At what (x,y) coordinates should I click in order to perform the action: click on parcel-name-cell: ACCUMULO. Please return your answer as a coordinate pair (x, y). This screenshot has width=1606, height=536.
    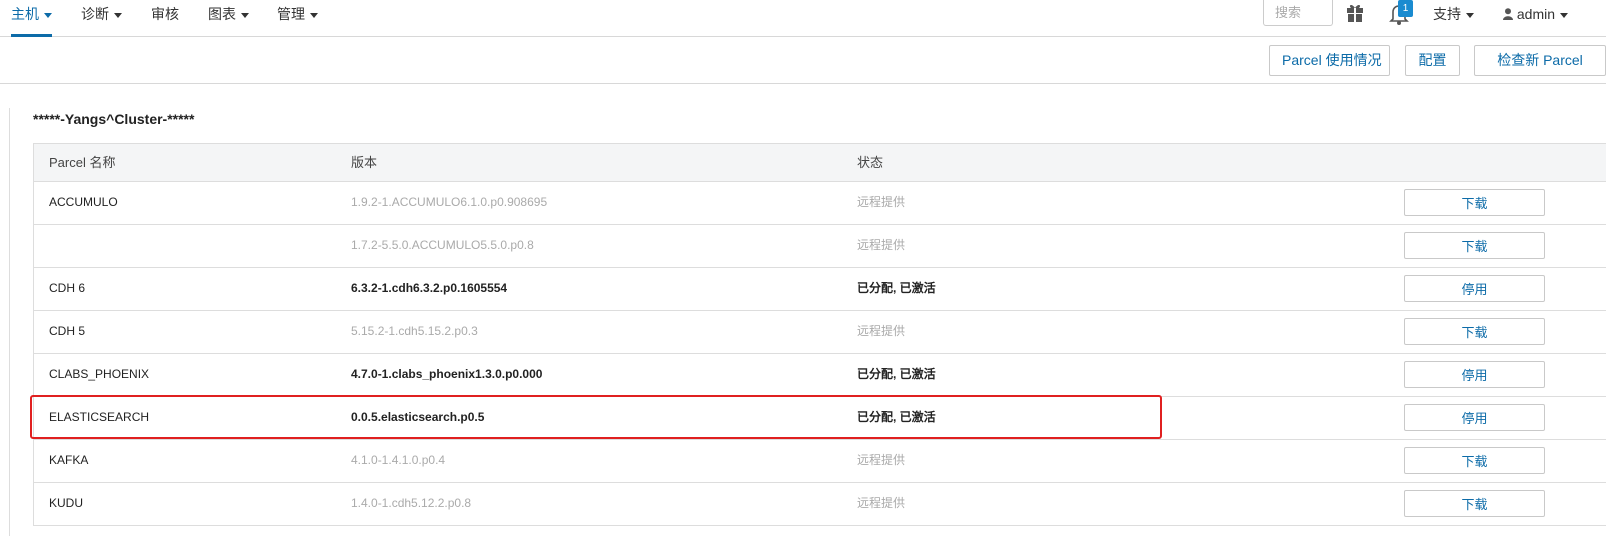
    Looking at the image, I should click on (83, 202).